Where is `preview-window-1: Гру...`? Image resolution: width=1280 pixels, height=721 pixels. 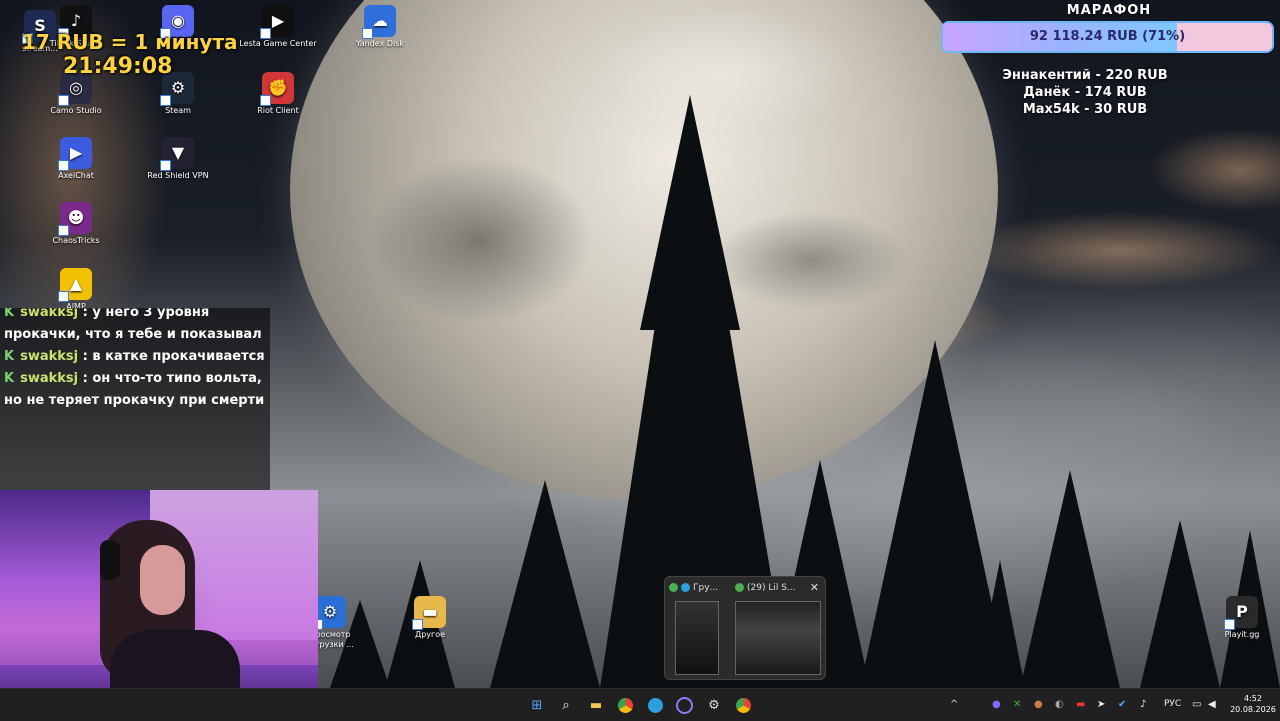
preview-window-1: Гру... is located at coordinates (700, 628).